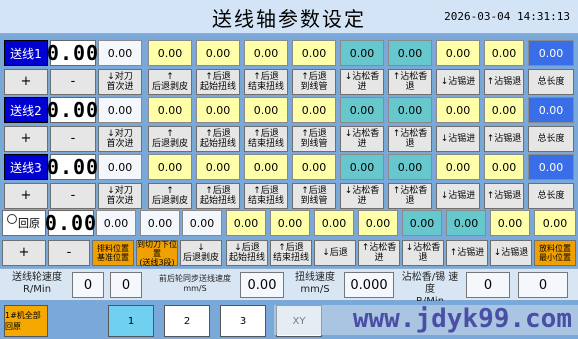  What do you see at coordinates (73, 139) in the screenshot?
I see `line-2-jog-minus-button: -` at bounding box center [73, 139].